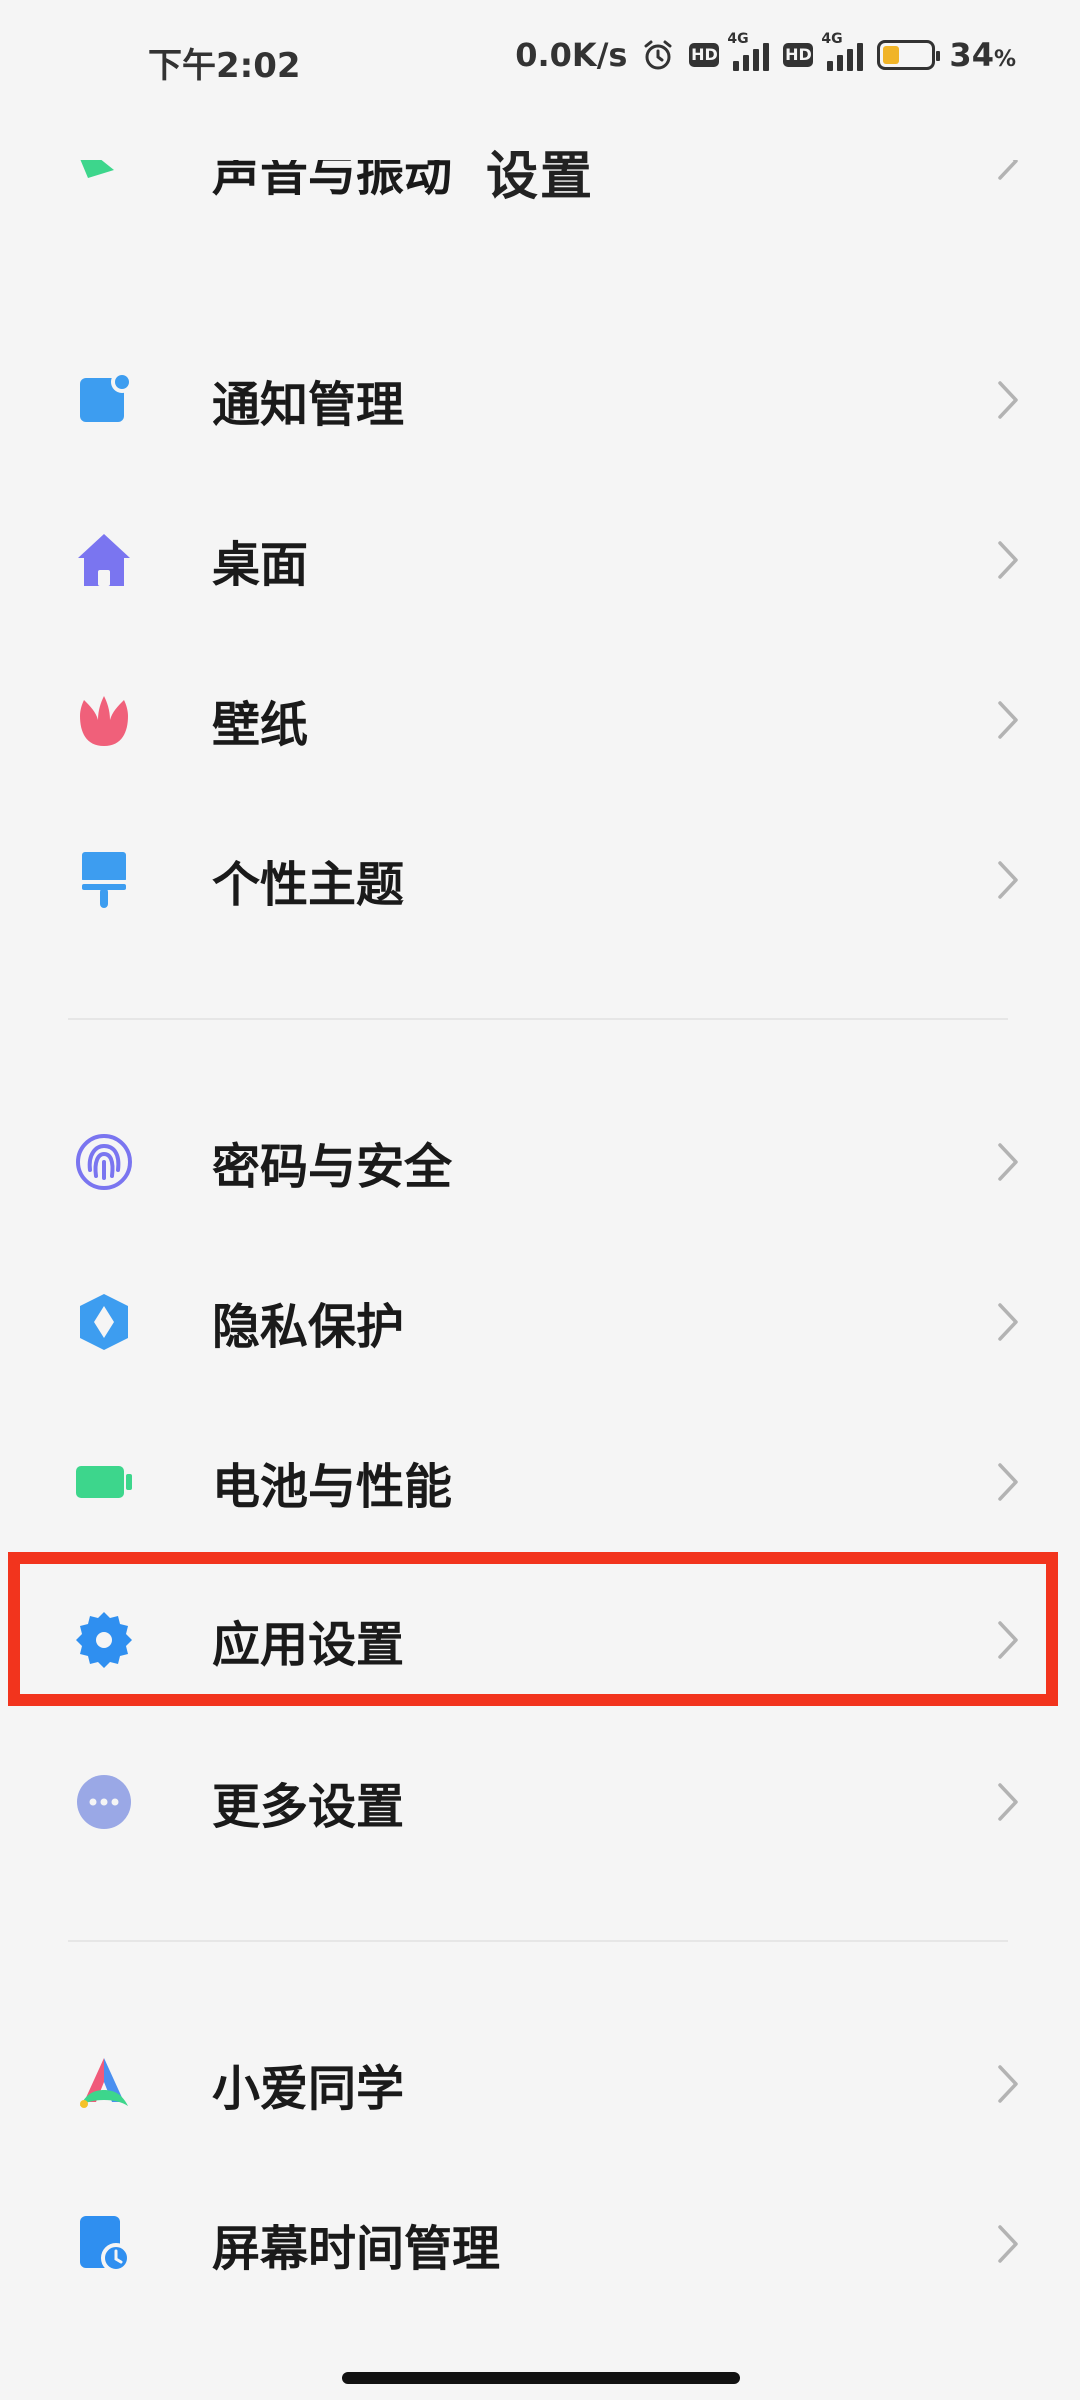  I want to click on sound-icon, so click(97, 169).